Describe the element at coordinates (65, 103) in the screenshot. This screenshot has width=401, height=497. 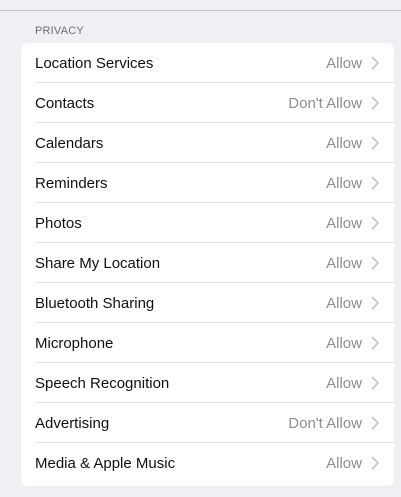
I see `row-label: Contacts` at that location.